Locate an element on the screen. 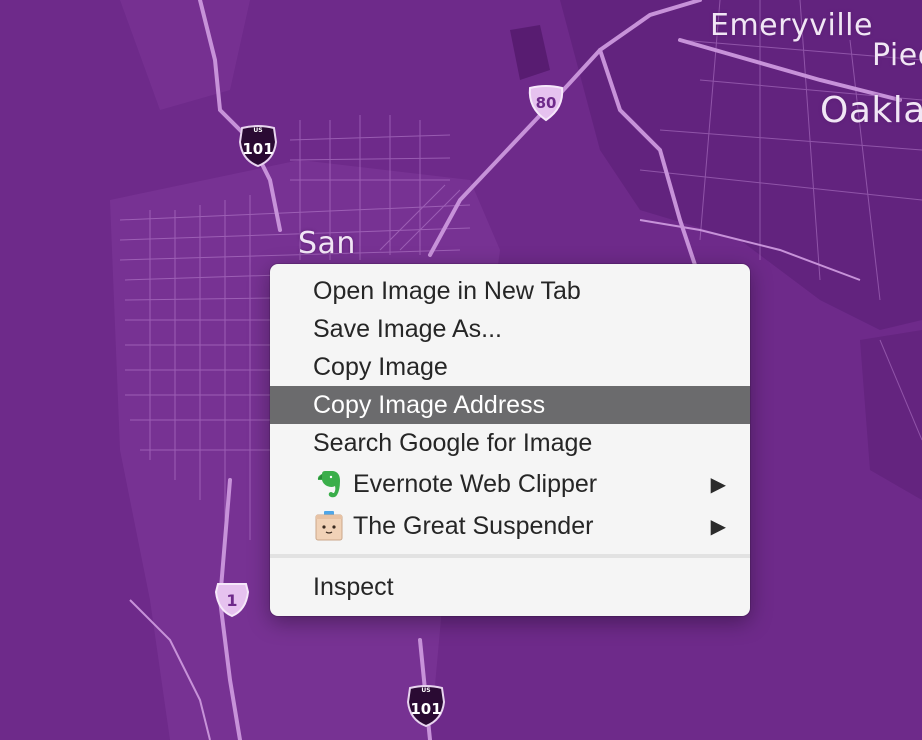 This screenshot has height=740, width=922. menu-item-label: Open Image in New Tab is located at coordinates (447, 290).